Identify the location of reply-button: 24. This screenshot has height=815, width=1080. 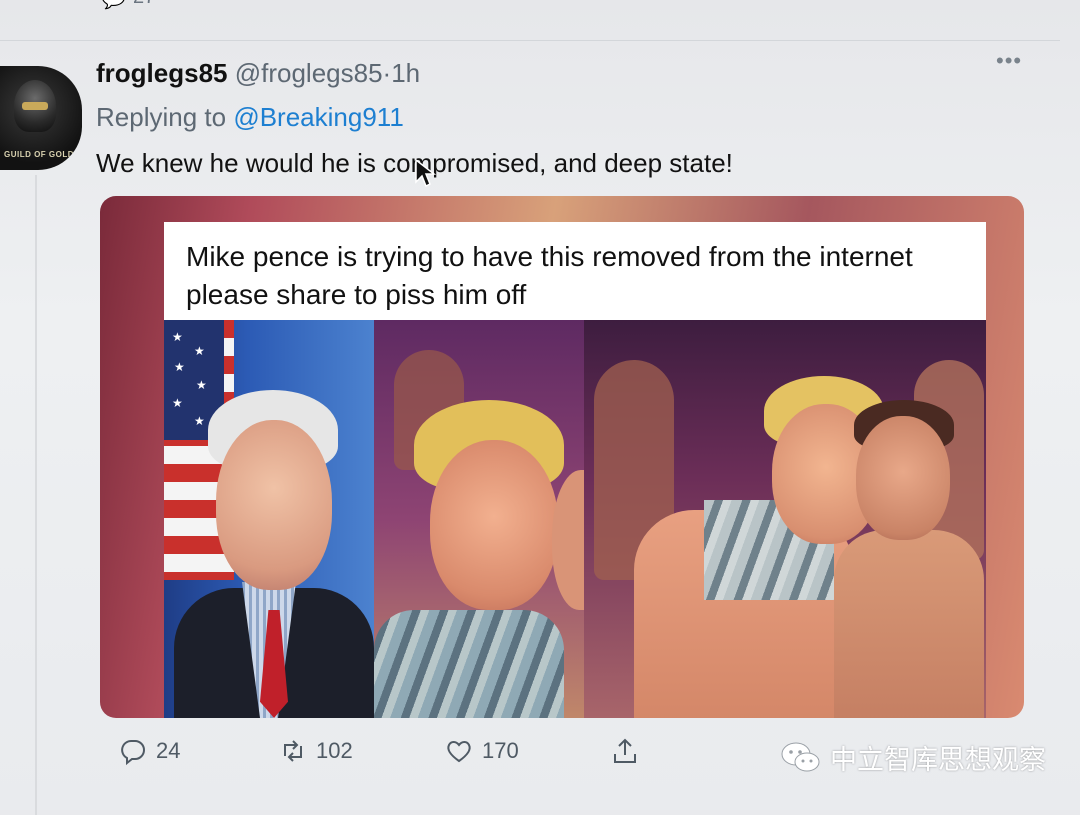
(149, 751).